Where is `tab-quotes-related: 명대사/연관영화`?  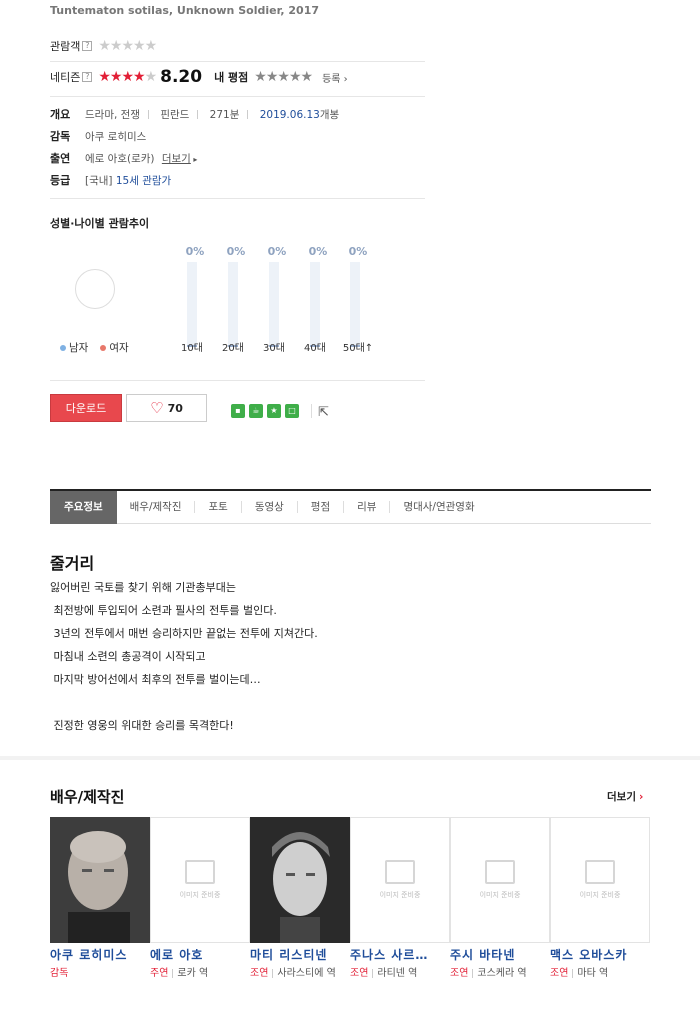 tab-quotes-related: 명대사/연관영화 is located at coordinates (438, 507).